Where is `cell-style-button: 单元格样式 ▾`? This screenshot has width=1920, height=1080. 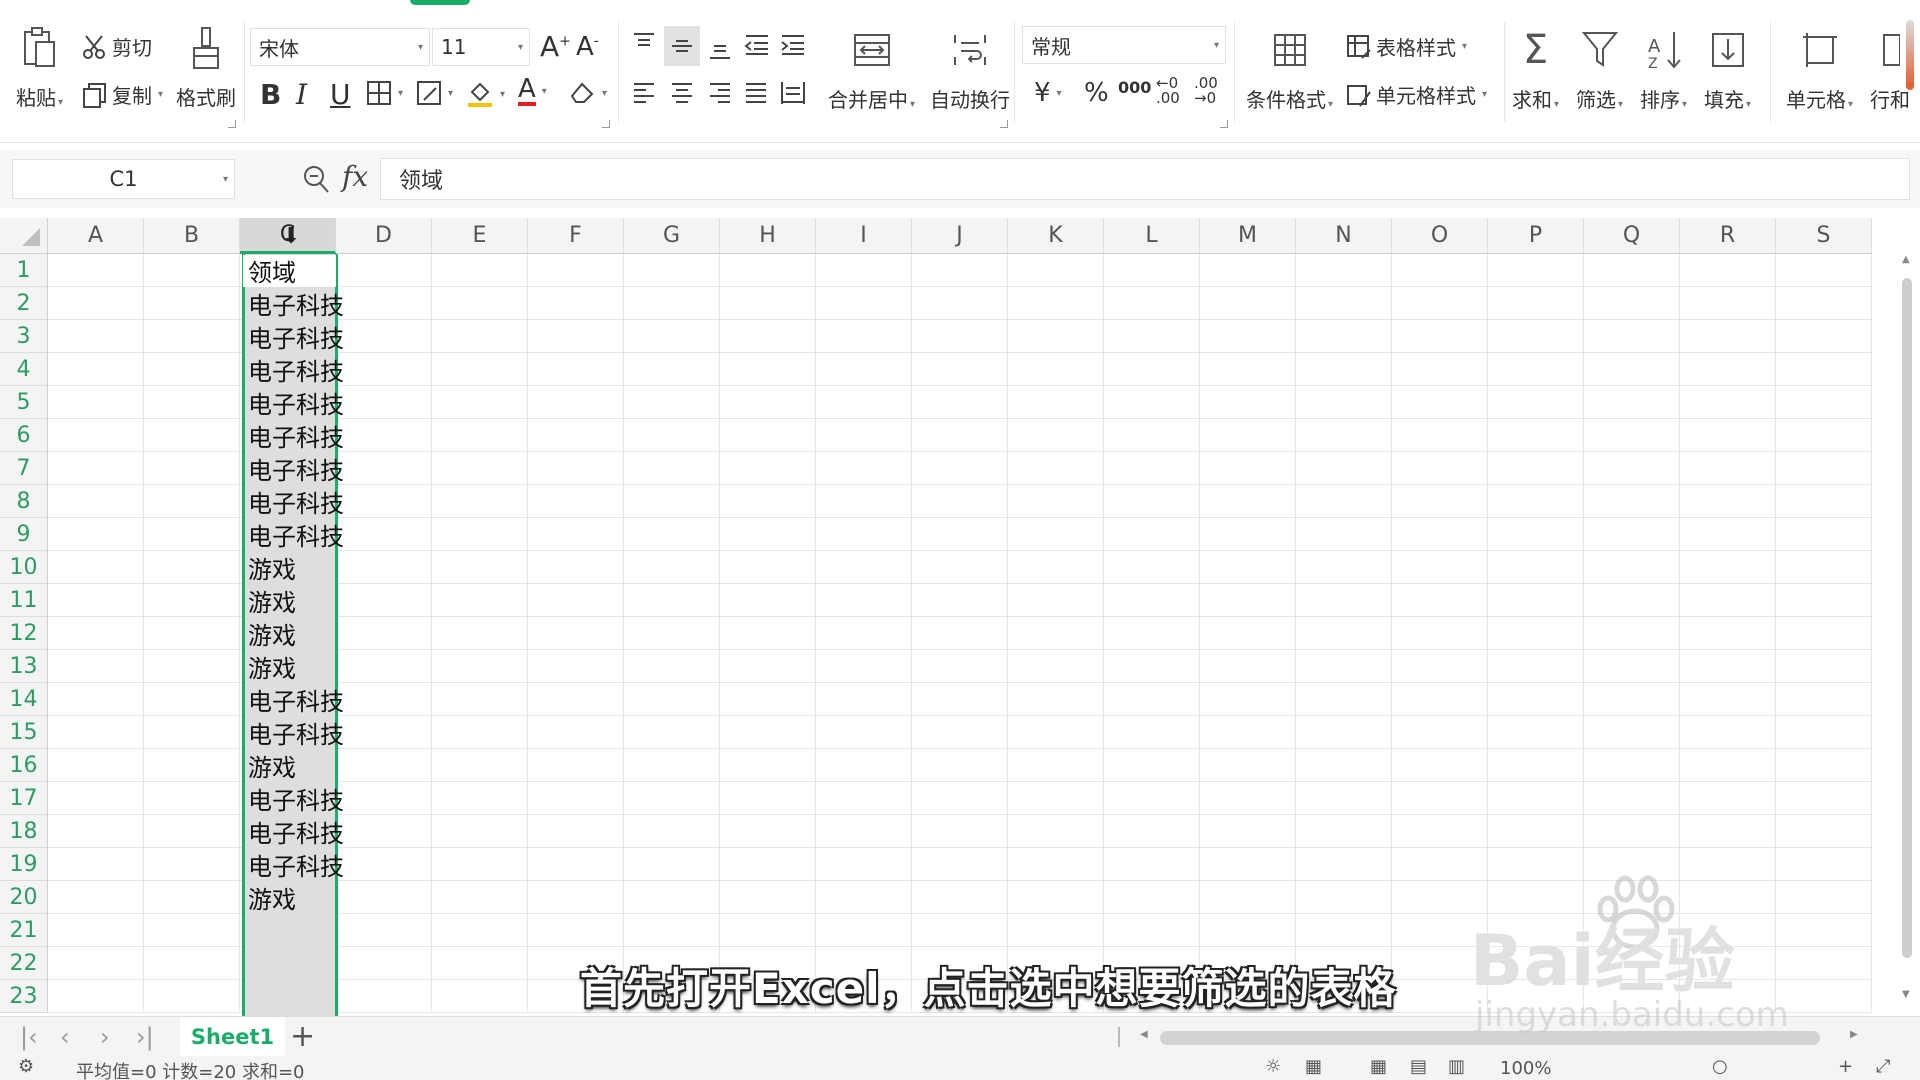 cell-style-button: 单元格样式 ▾ is located at coordinates (1416, 94).